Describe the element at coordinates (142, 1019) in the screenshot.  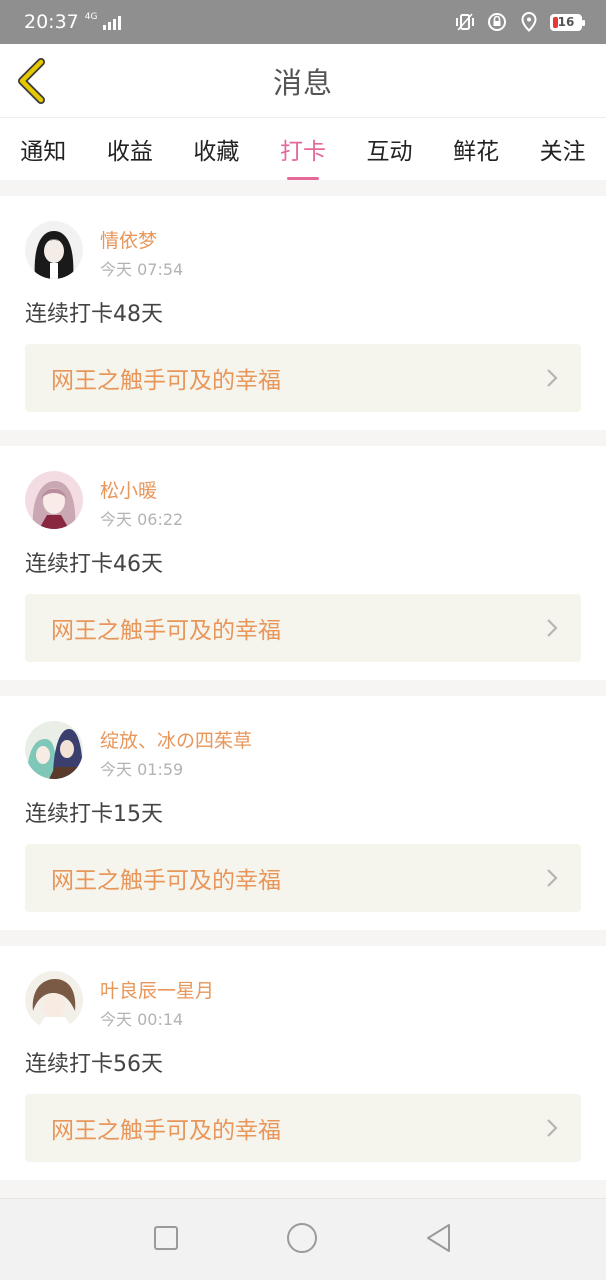
I see `post-time: 今天 00:14` at that location.